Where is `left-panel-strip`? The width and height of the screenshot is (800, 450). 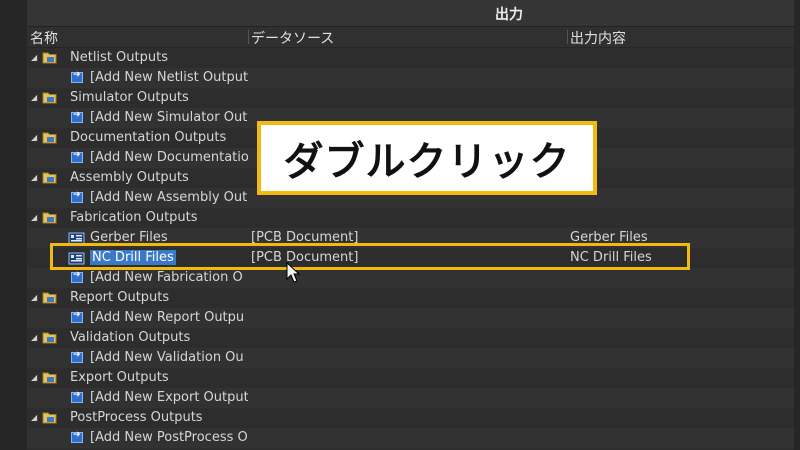 left-panel-strip is located at coordinates (14, 225).